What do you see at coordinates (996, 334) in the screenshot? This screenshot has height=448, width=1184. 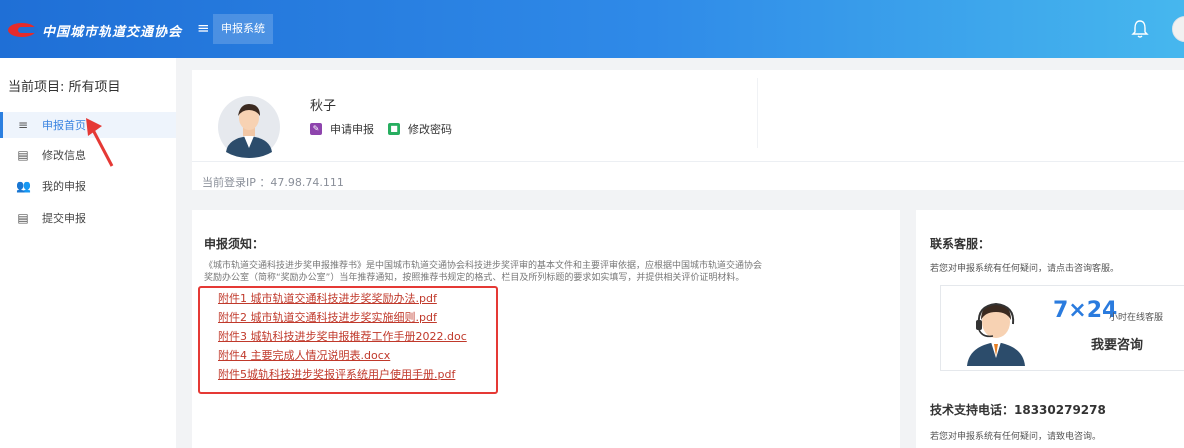 I see `customer-service-agent-icon` at bounding box center [996, 334].